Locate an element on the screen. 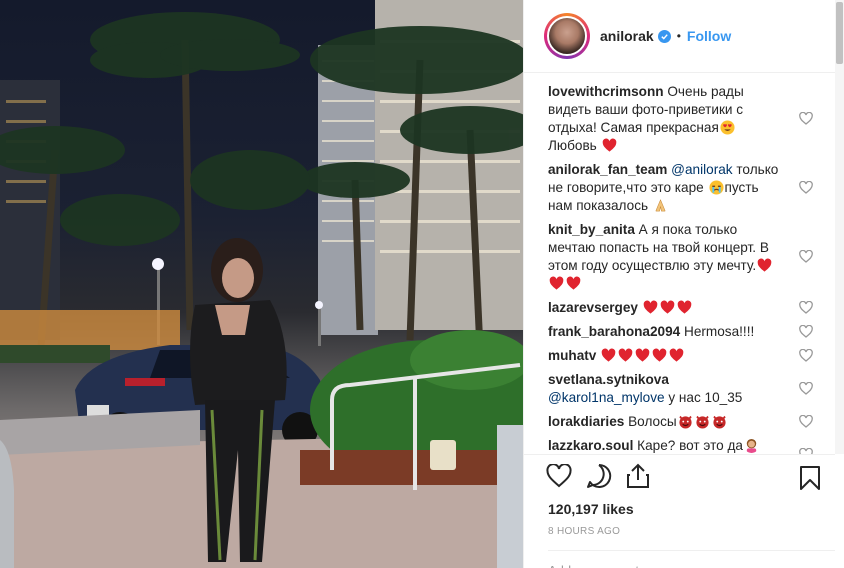 This screenshot has height=568, width=844. like-count: 120,197 likes is located at coordinates (679, 509).